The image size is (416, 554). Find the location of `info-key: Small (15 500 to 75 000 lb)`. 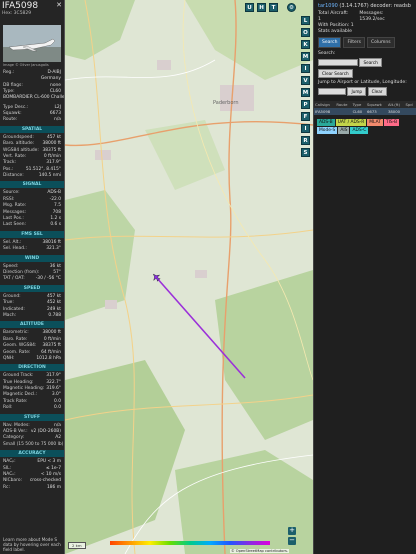

info-key: Small (15 500 to 75 000 lb) is located at coordinates (33, 444).